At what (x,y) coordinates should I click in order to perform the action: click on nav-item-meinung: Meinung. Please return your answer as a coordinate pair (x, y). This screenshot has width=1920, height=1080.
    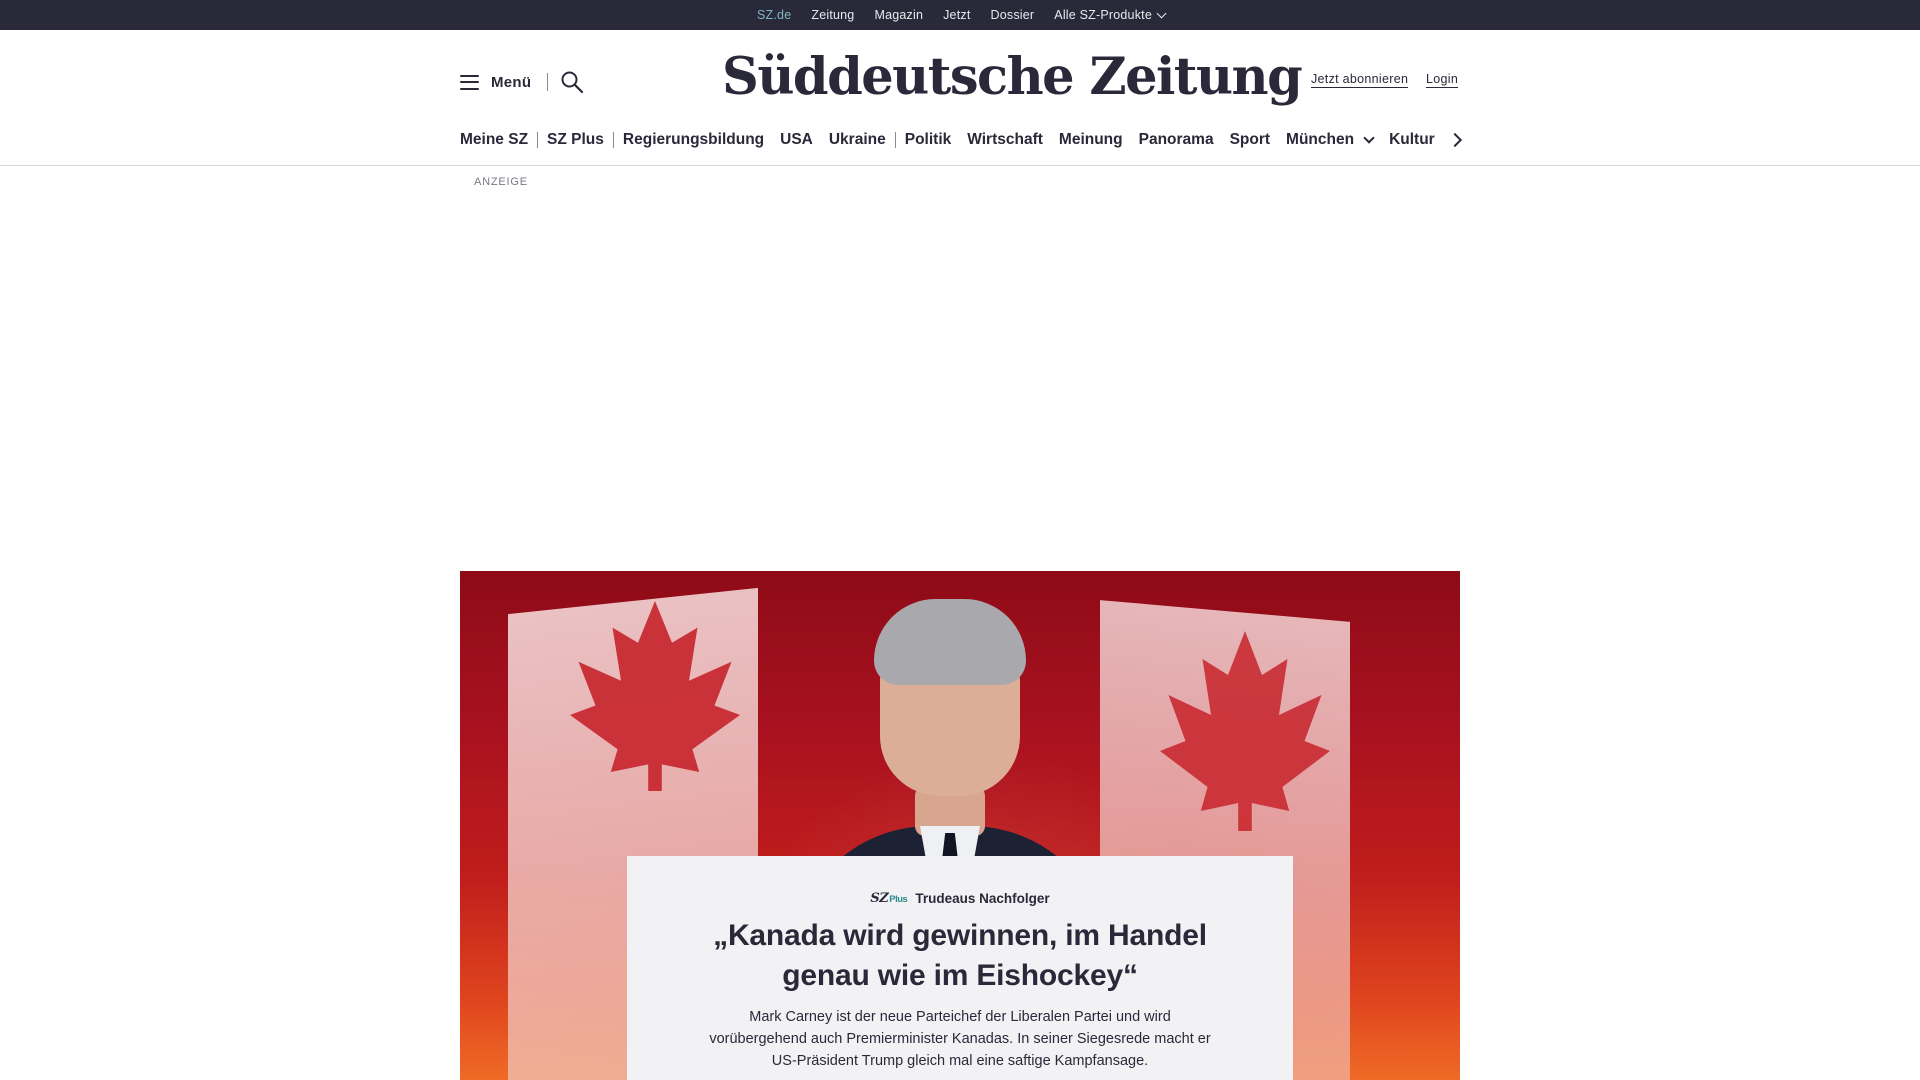
    Looking at the image, I should click on (1091, 140).